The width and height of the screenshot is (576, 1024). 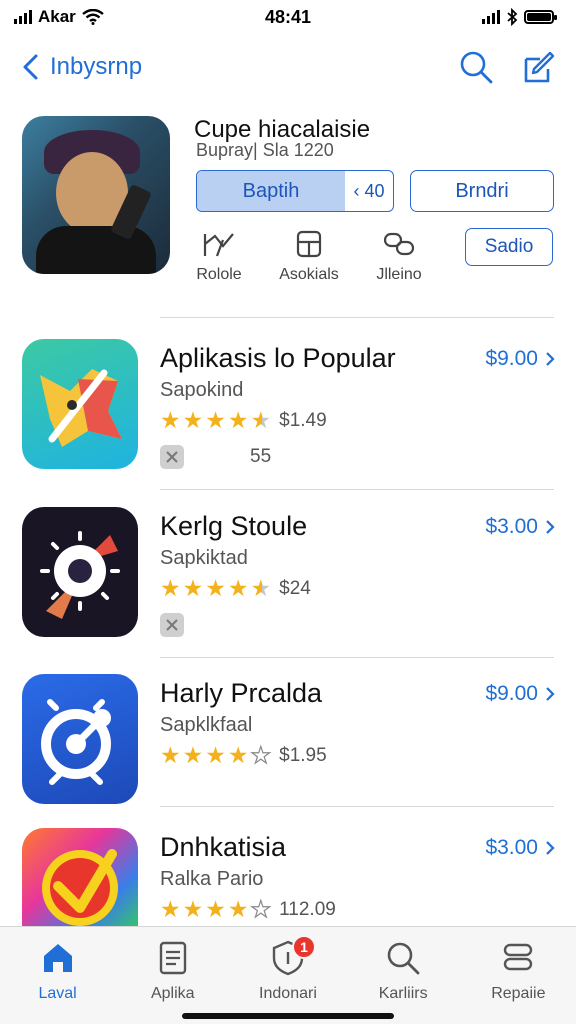 What do you see at coordinates (271, 191) in the screenshot?
I see `segment-primary: Baptih` at bounding box center [271, 191].